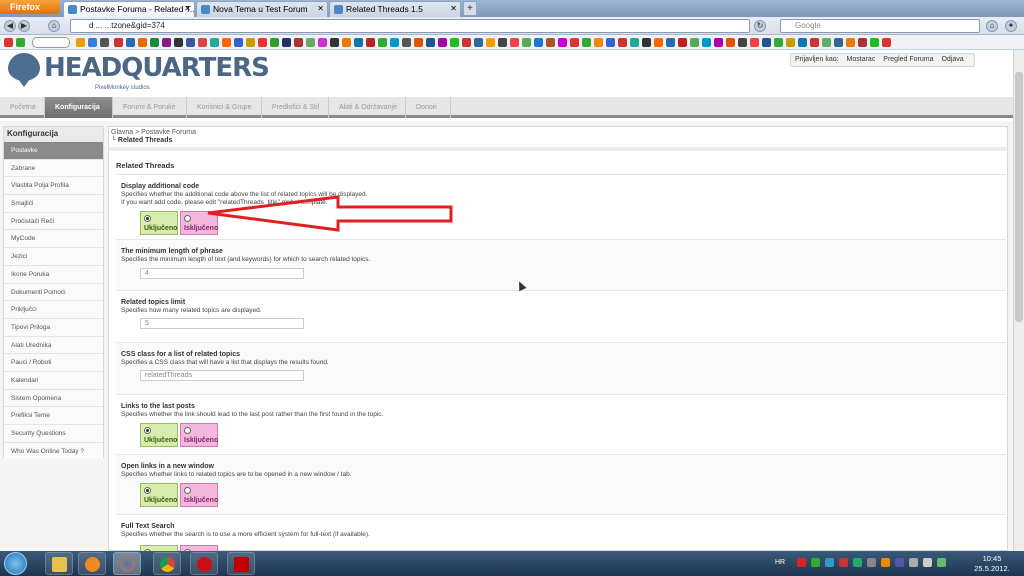 The image size is (1024, 576). I want to click on language-indicator: HR, so click(780, 562).